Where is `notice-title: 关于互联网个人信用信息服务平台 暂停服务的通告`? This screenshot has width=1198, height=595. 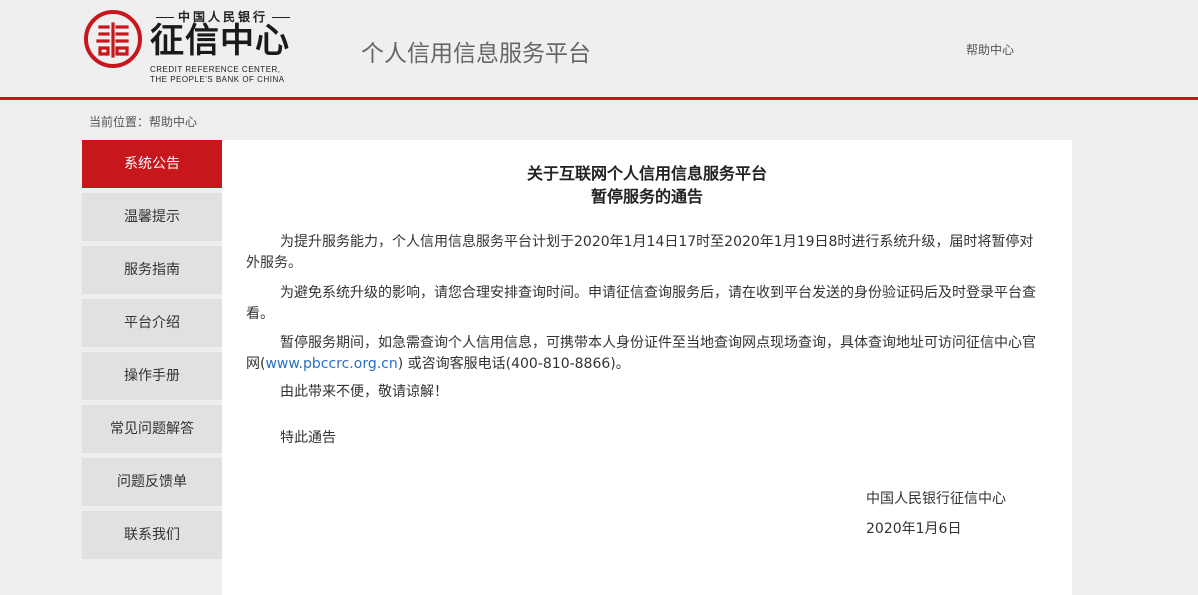 notice-title: 关于互联网个人信用信息服务平台 暂停服务的通告 is located at coordinates (646, 185).